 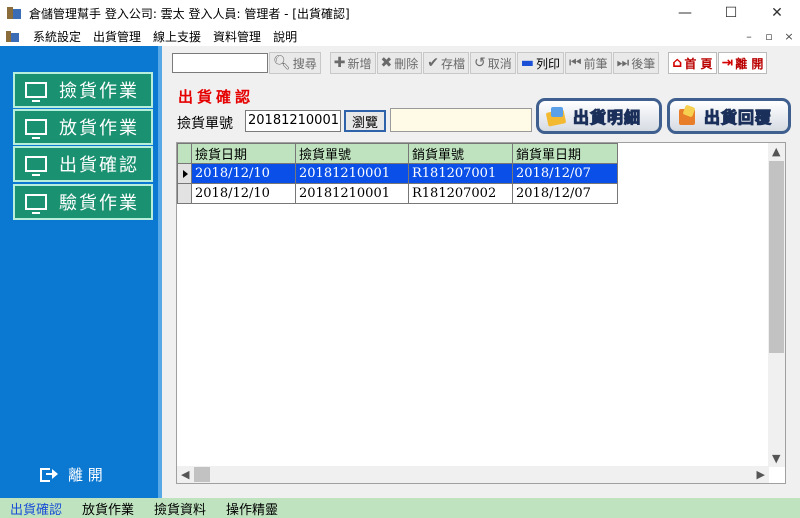 What do you see at coordinates (777, 13) in the screenshot?
I see `close-button: ✕` at bounding box center [777, 13].